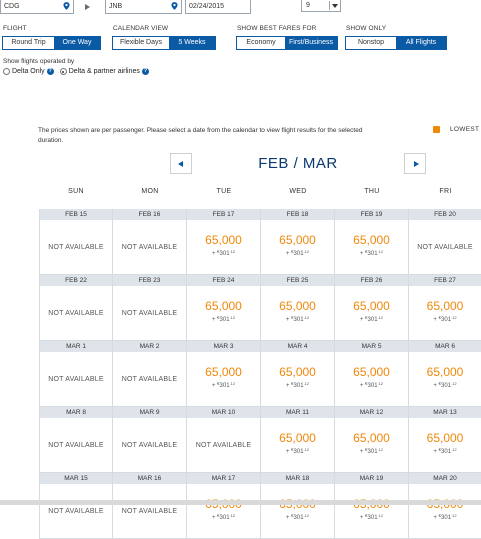 The height and width of the screenshot is (539, 481). What do you see at coordinates (76, 346) in the screenshot?
I see `day-date-label: MAR 1` at bounding box center [76, 346].